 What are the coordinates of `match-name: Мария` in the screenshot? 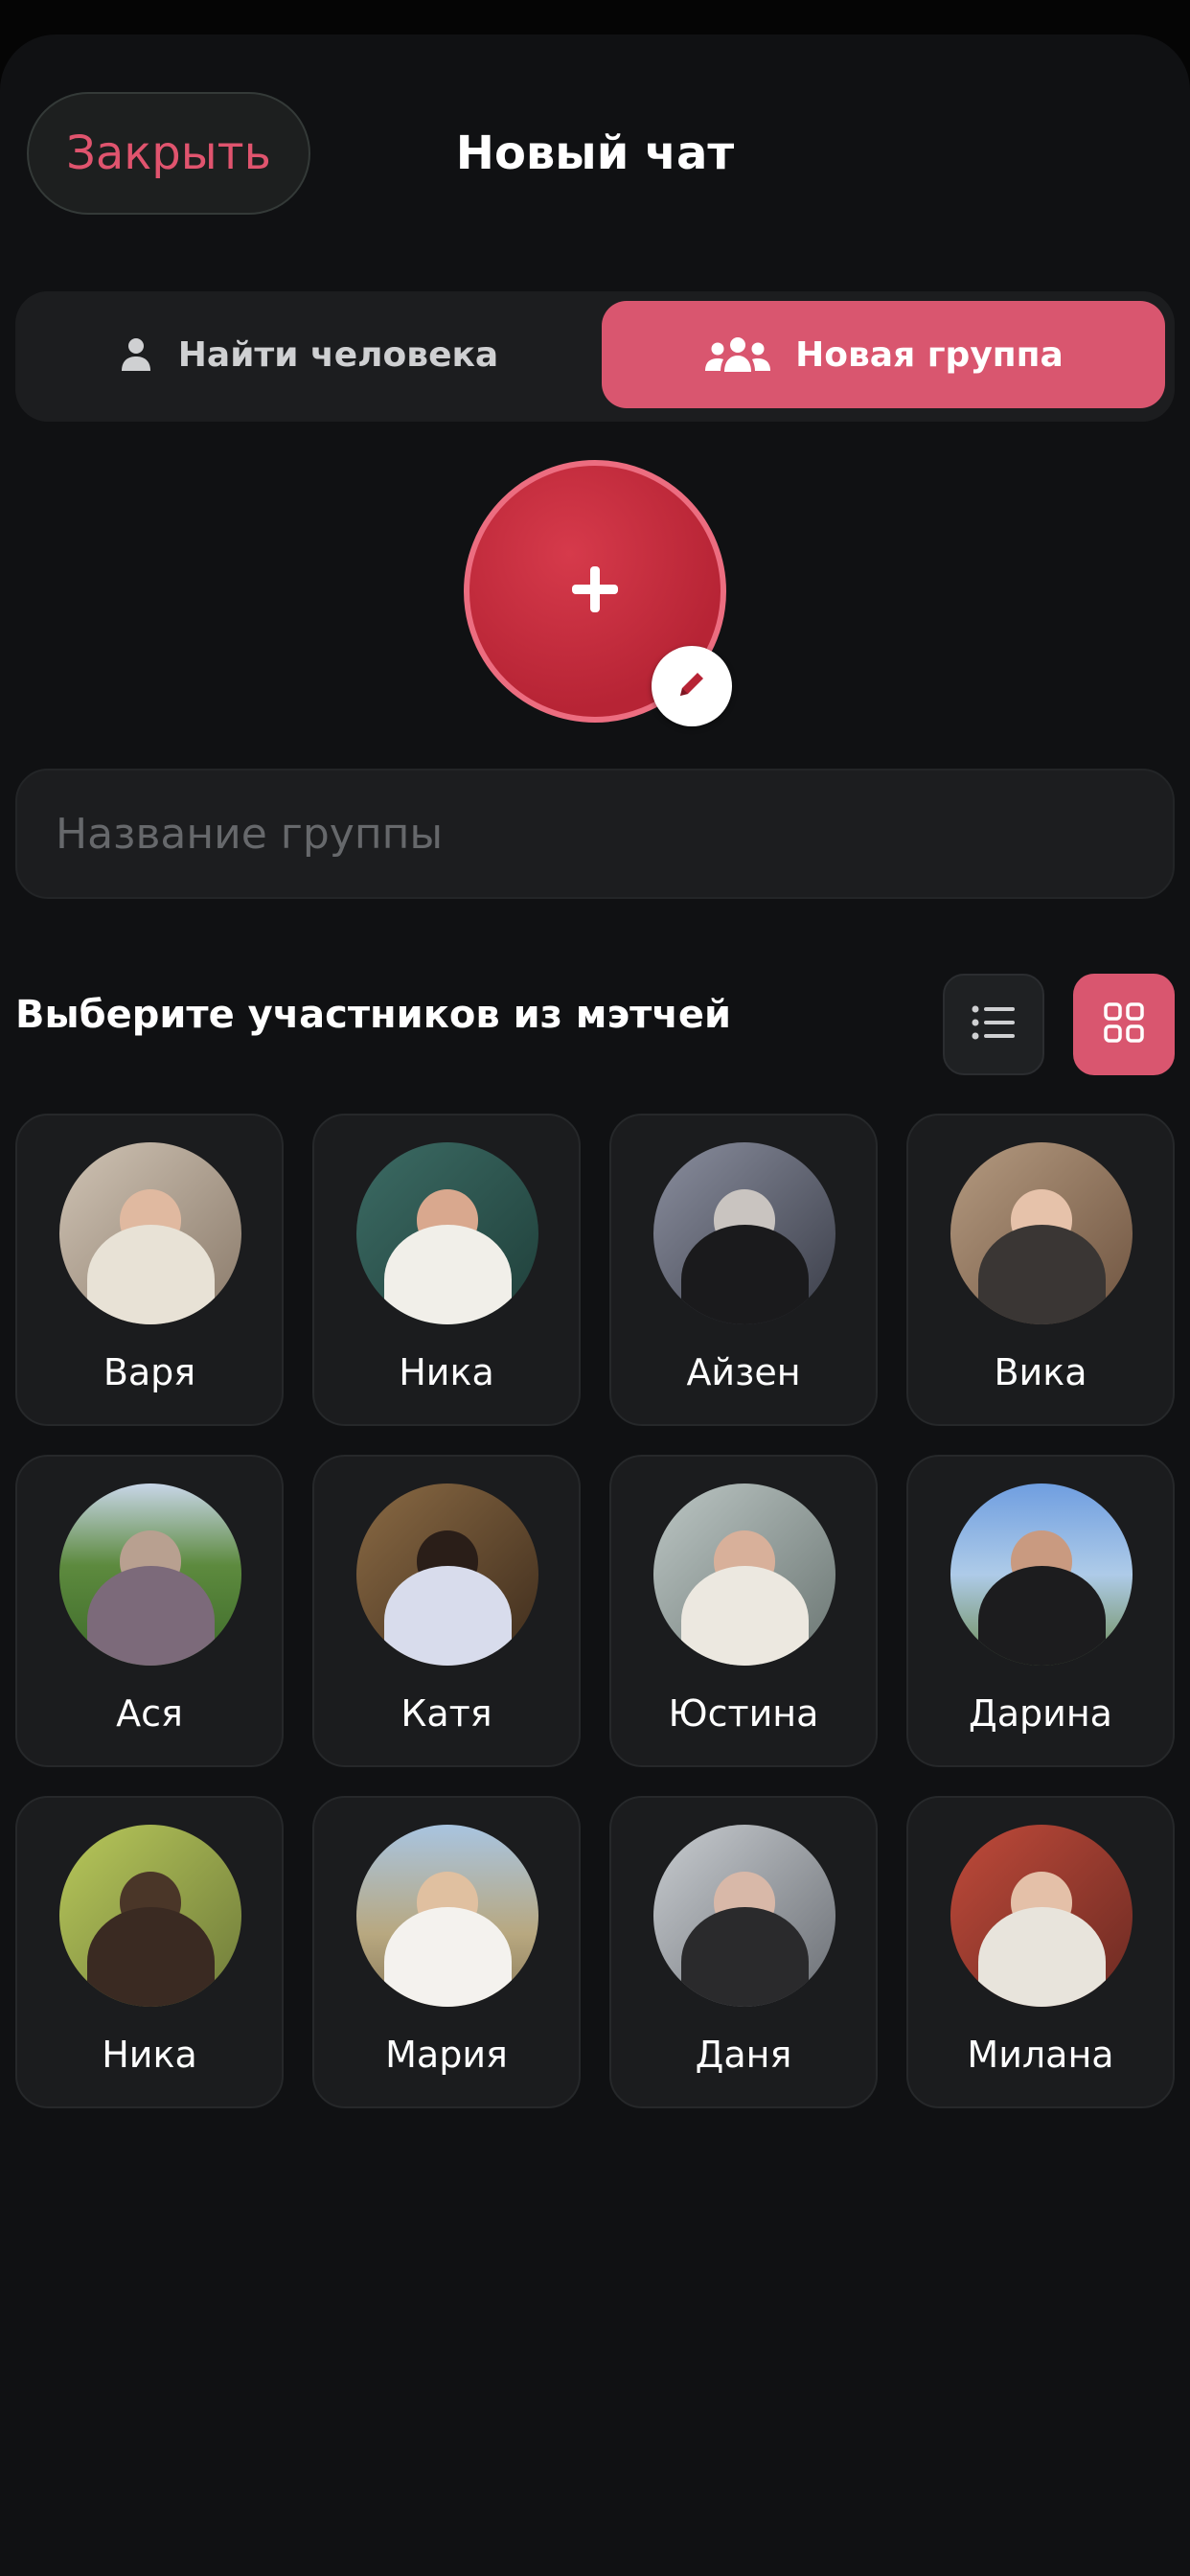 It's located at (447, 2055).